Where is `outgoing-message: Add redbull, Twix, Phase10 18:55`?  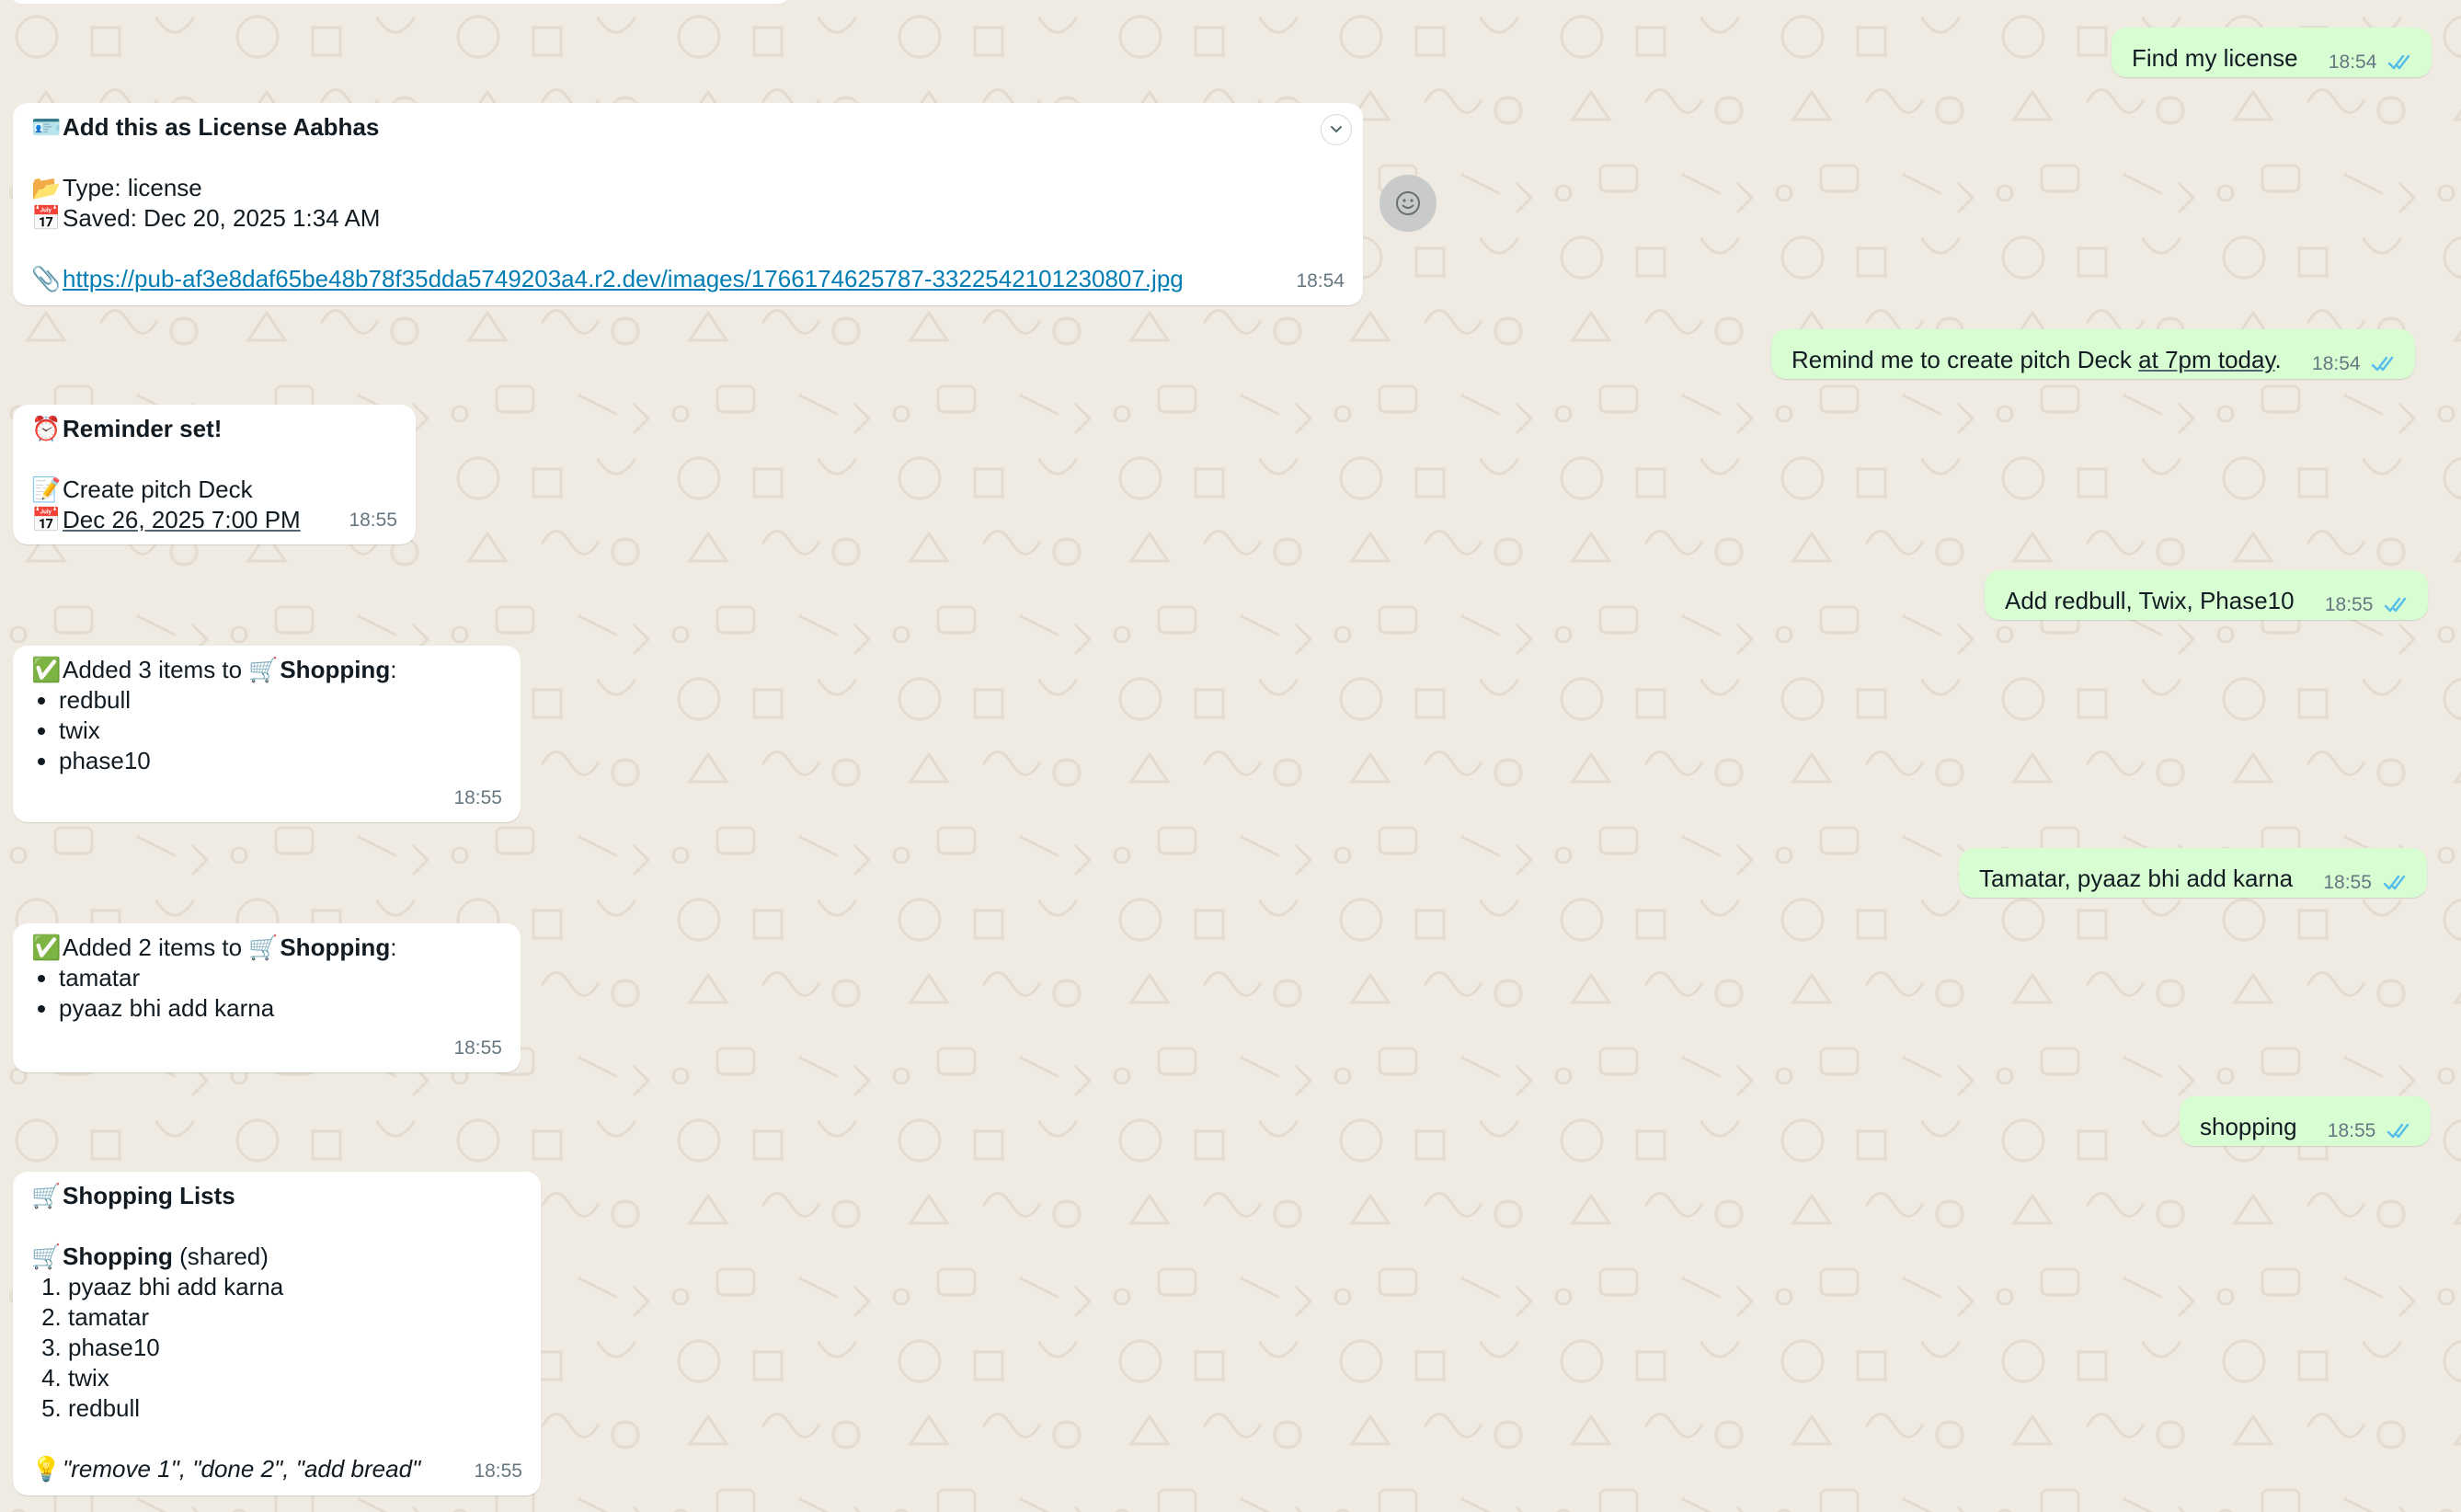
outgoing-message: Add redbull, Twix, Phase10 18:55 is located at coordinates (2207, 595).